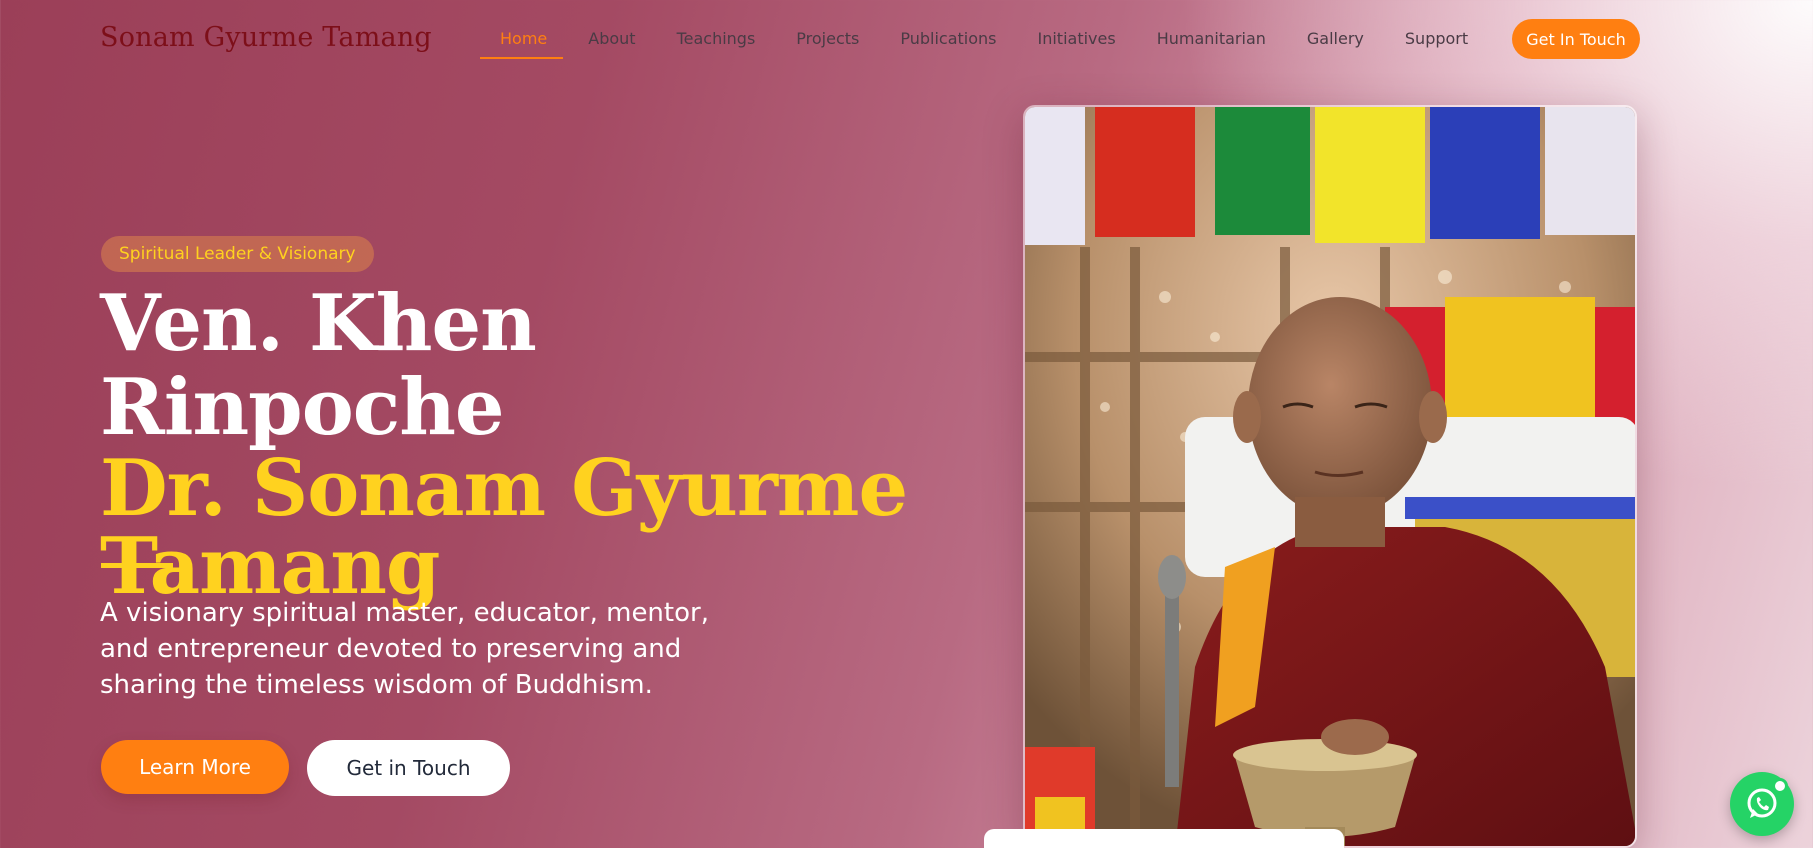 The image size is (1813, 848). I want to click on brand-logo-text: Sonam Gyurme Tamang, so click(266, 37).